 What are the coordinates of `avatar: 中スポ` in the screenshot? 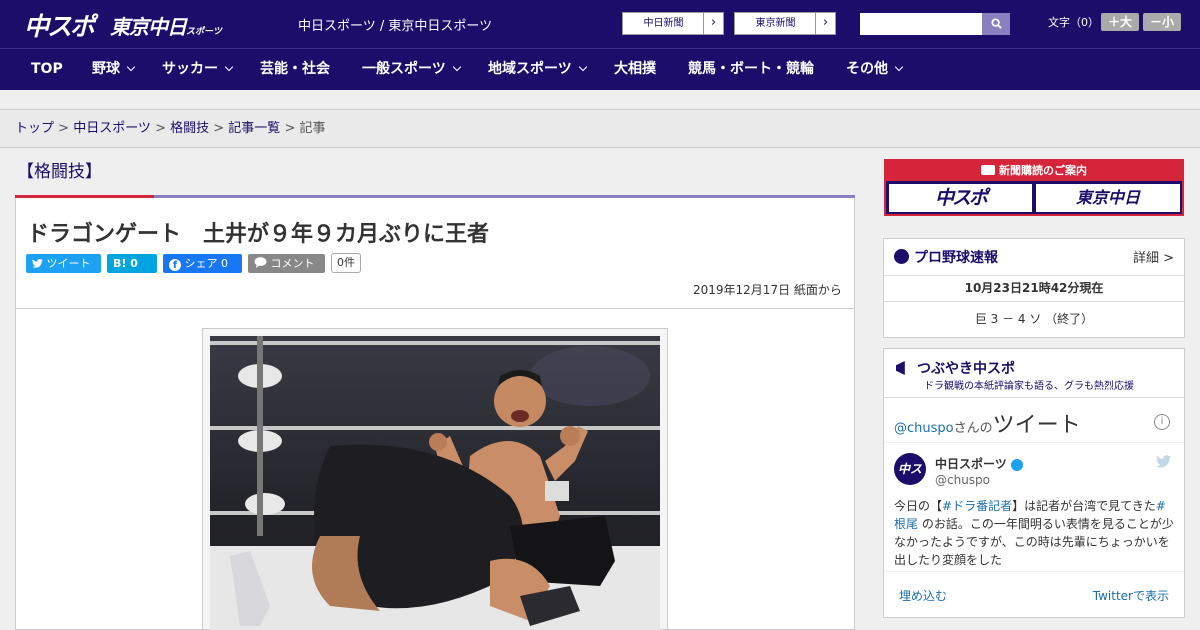 It's located at (910, 480).